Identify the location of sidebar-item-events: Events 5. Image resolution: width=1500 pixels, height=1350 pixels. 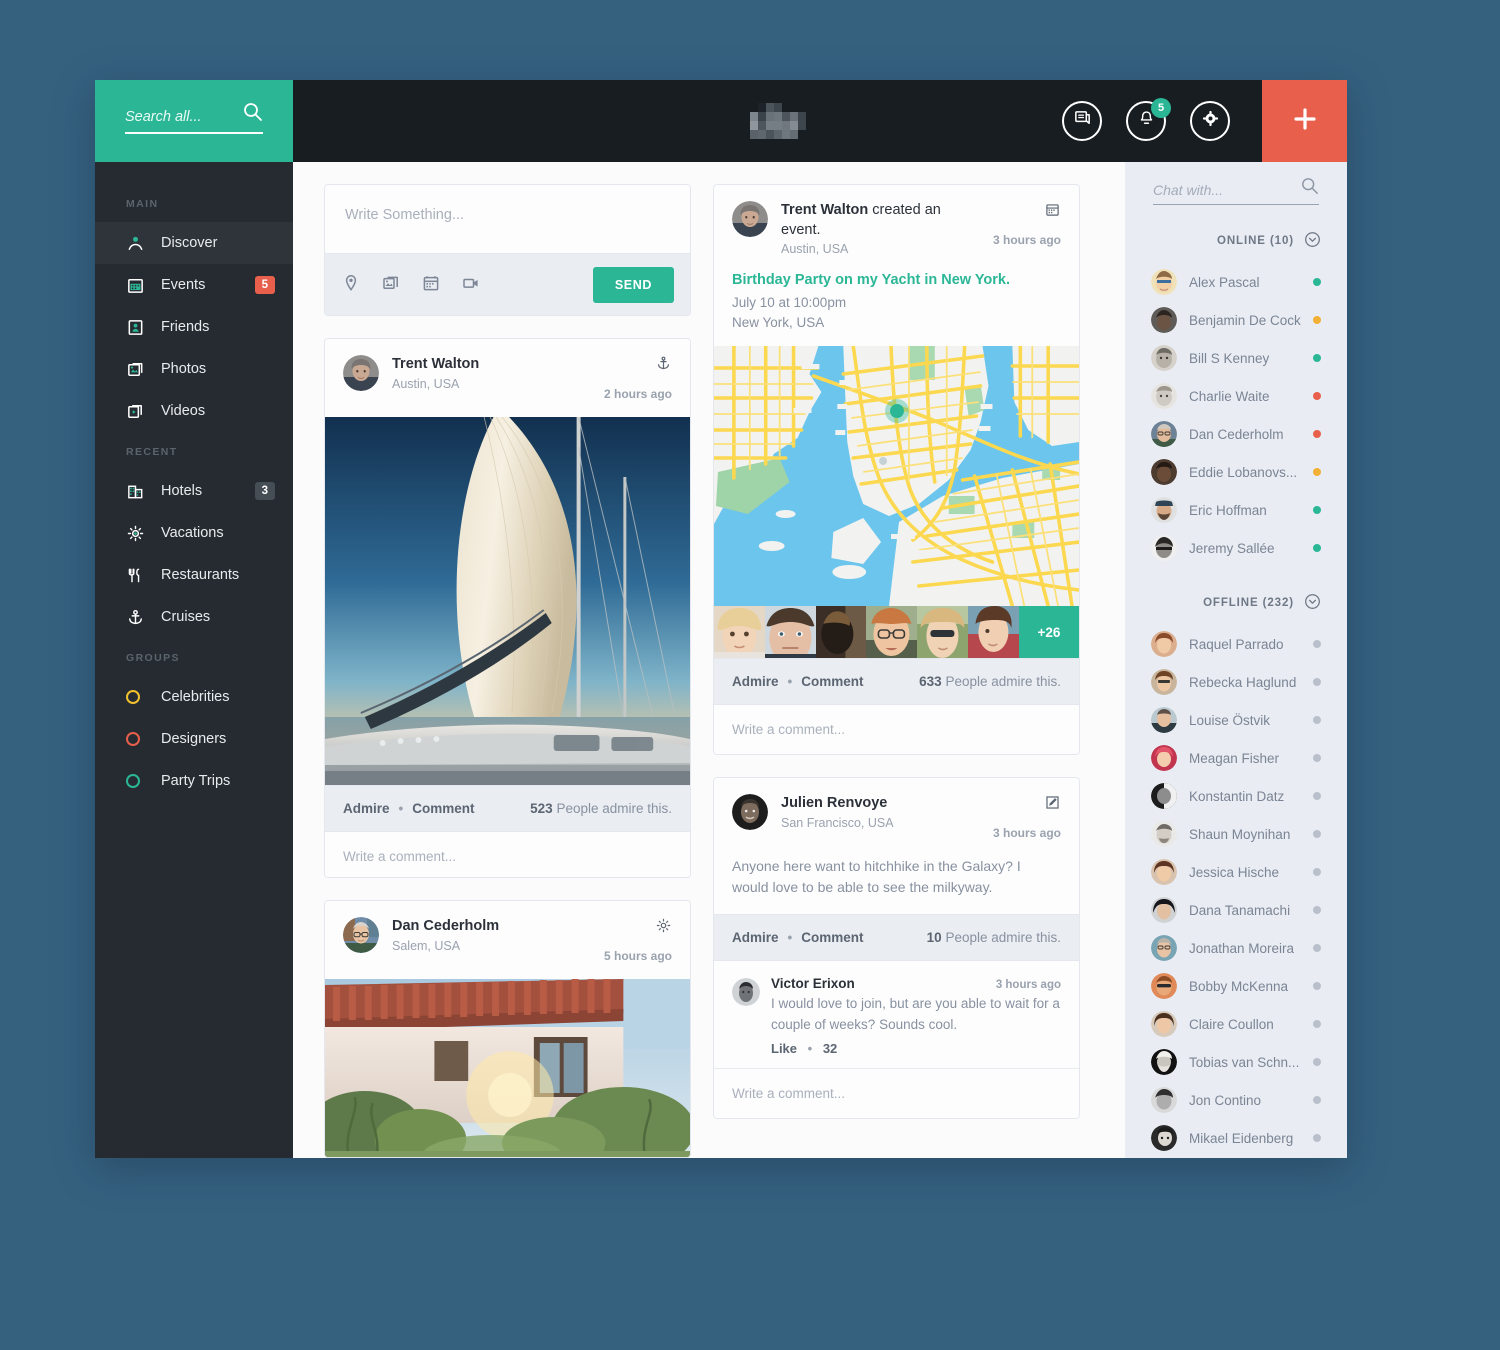
(194, 285).